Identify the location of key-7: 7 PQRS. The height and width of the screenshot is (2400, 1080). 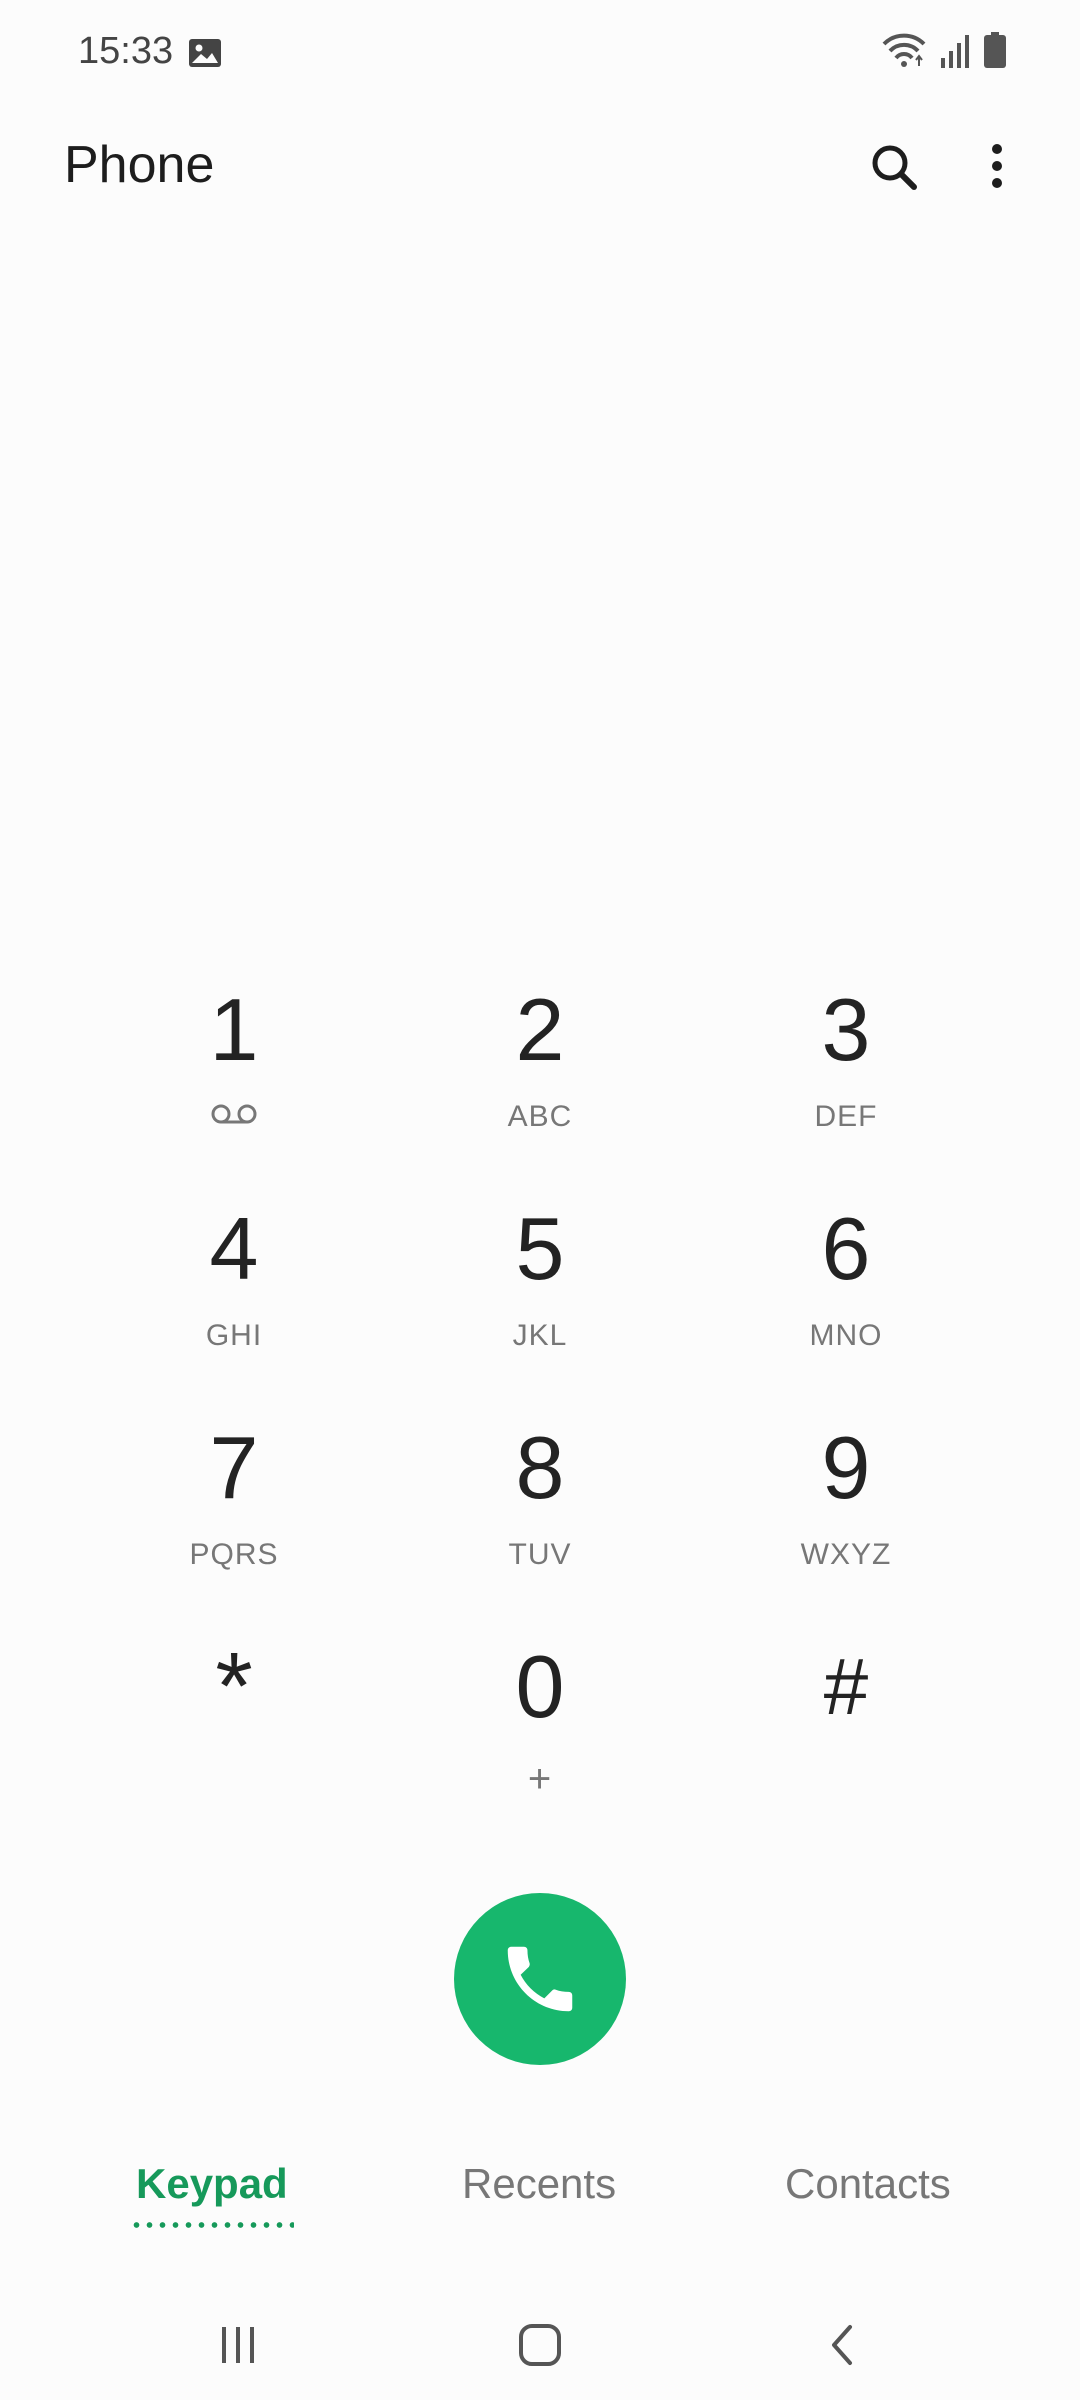
(234, 1513).